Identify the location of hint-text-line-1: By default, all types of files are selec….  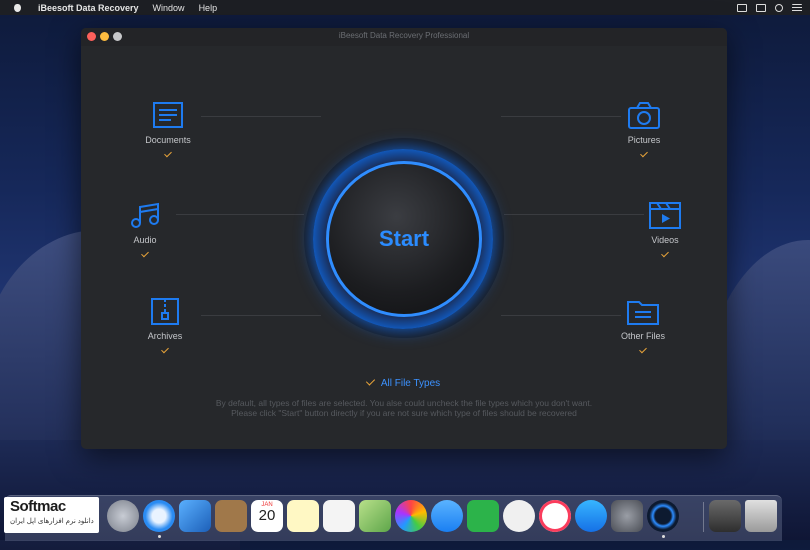
(404, 403).